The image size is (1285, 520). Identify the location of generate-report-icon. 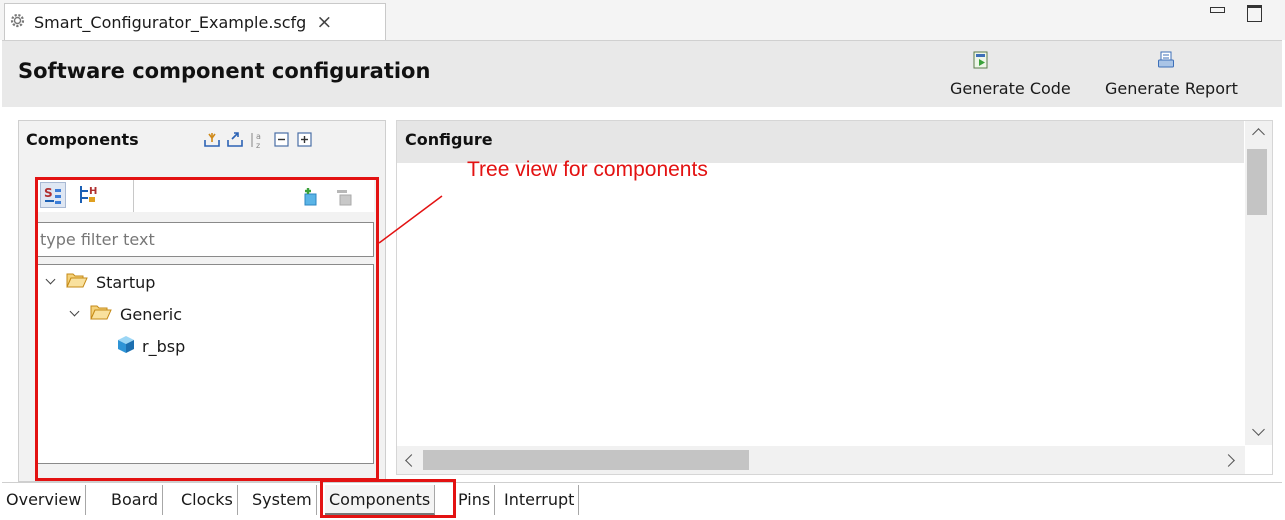
(1166, 62).